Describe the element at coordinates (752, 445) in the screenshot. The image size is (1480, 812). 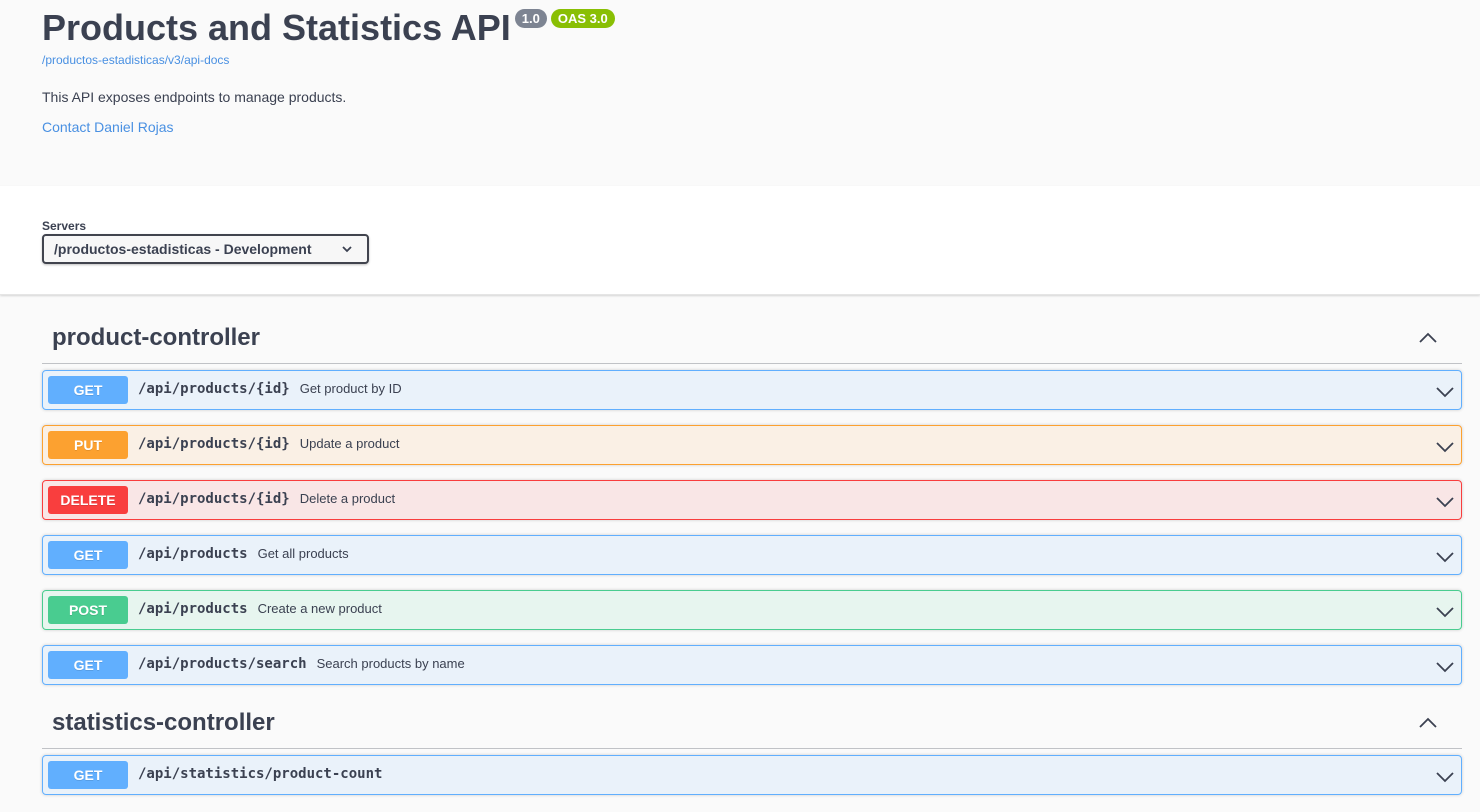
I see `operation-put-product: PUT /api/products/{id} Update a product` at that location.